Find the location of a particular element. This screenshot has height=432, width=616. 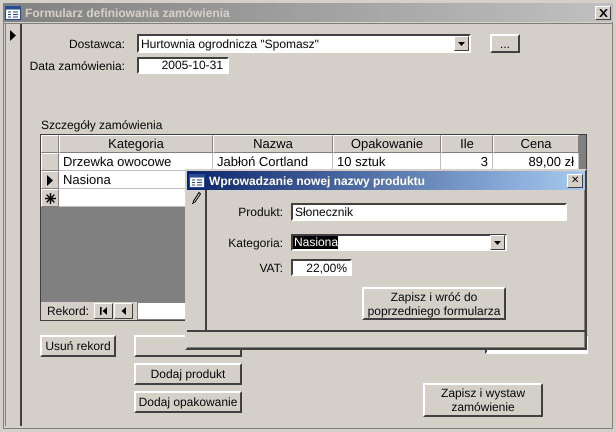

save-order-button: Zapisz i wystaw zamówienie is located at coordinates (483, 400).